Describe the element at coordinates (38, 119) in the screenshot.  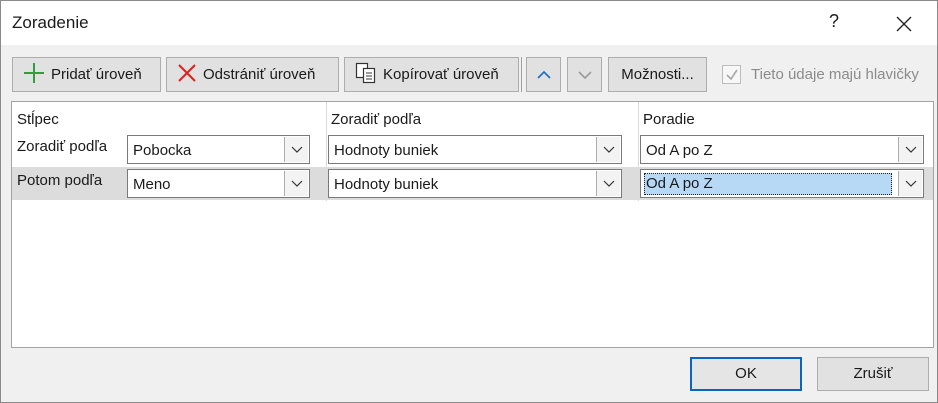
I see `header-column: Stĺpec` at that location.